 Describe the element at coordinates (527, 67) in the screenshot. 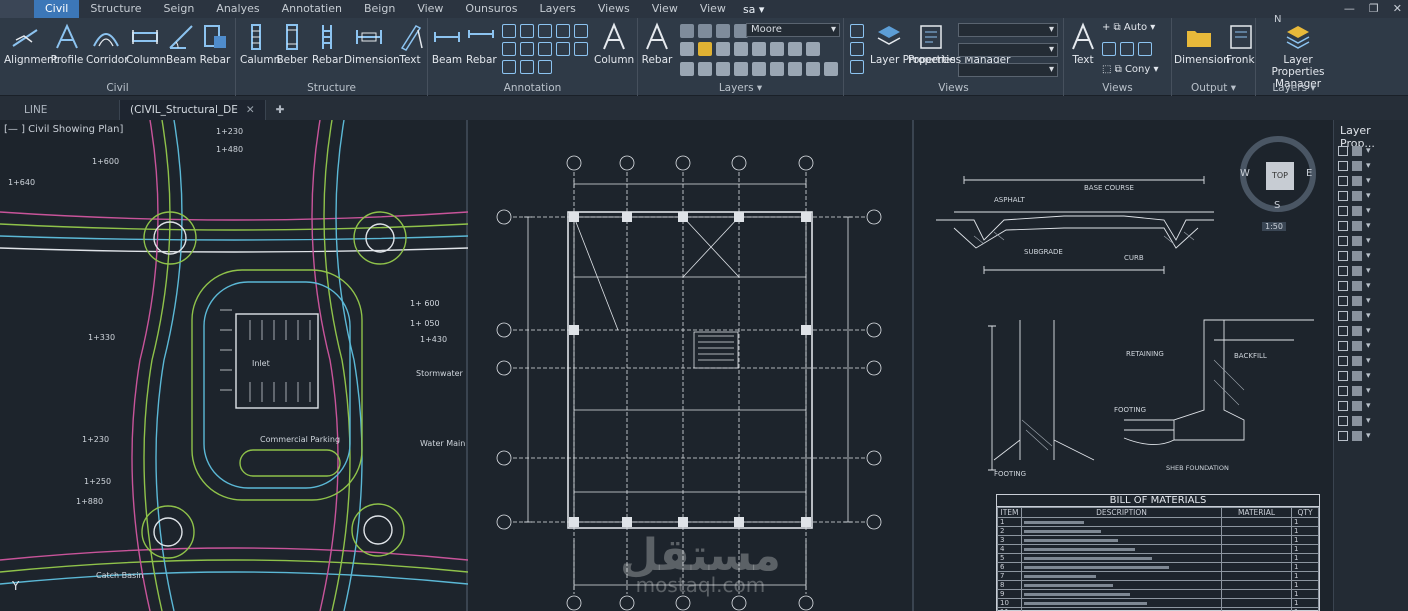

I see `field-icon` at that location.